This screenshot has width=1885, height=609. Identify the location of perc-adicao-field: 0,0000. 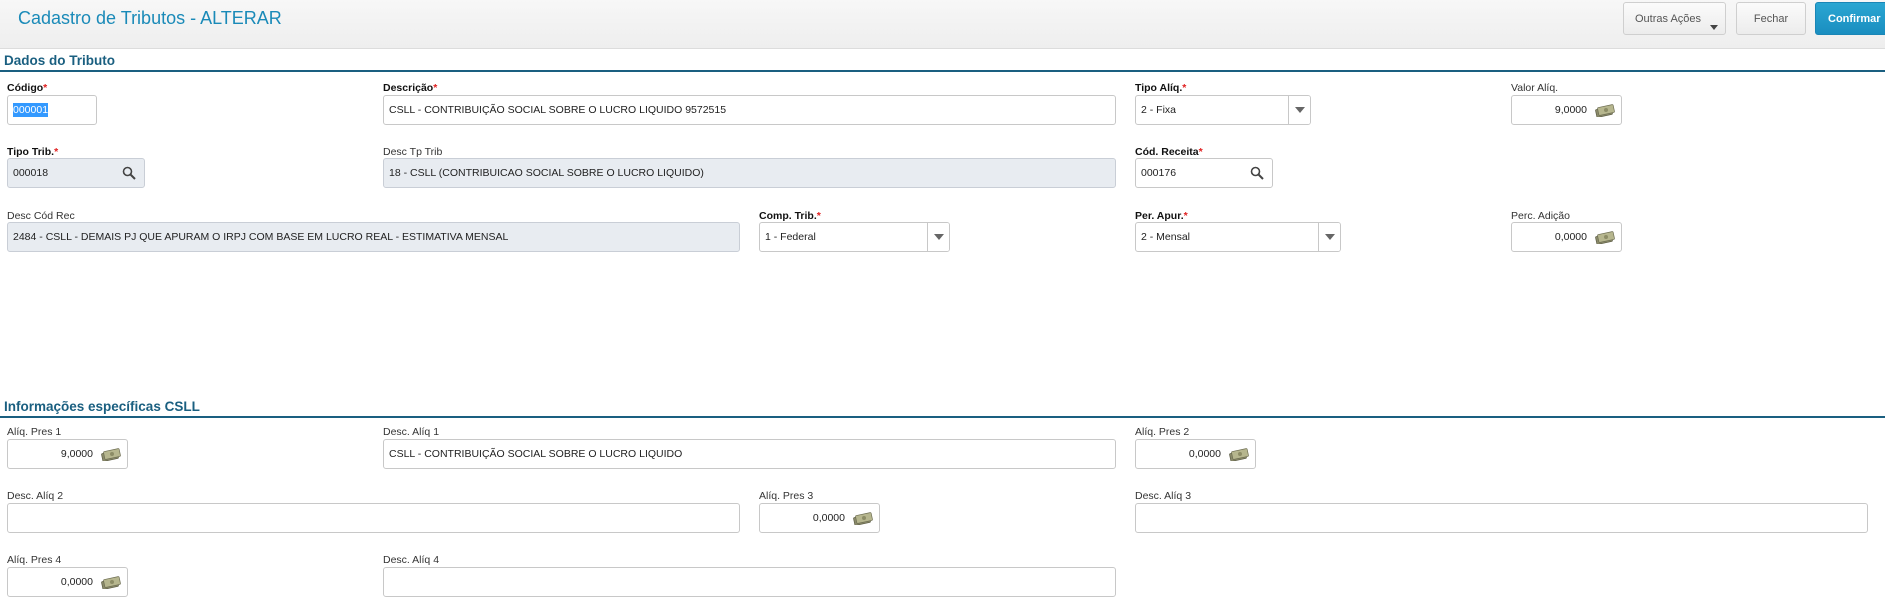
(1566, 237).